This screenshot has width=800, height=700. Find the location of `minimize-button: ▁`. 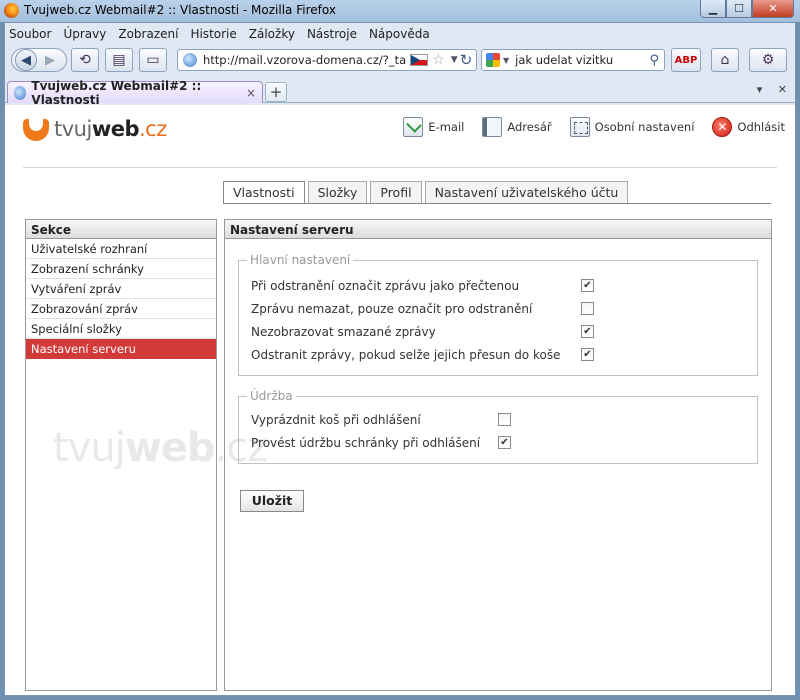

minimize-button: ▁ is located at coordinates (713, 9).